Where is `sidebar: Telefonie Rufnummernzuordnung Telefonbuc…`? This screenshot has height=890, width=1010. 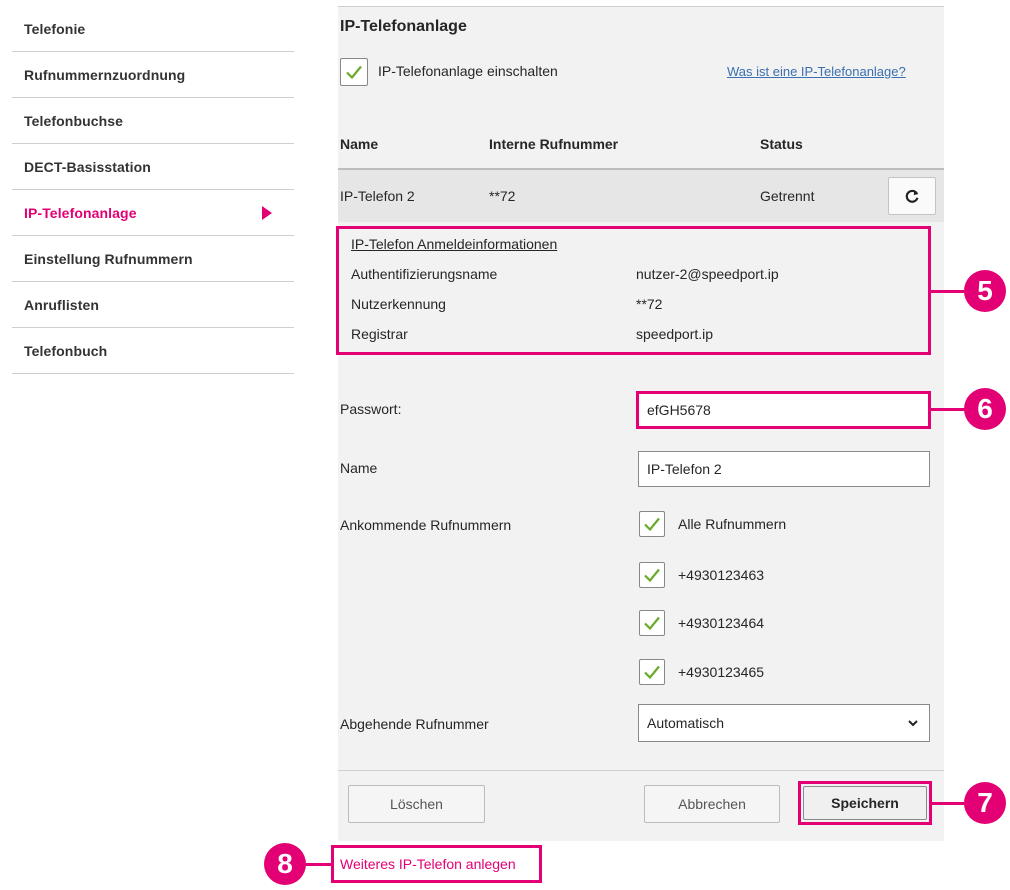 sidebar: Telefonie Rufnummernzuordnung Telefonbuc… is located at coordinates (153, 190).